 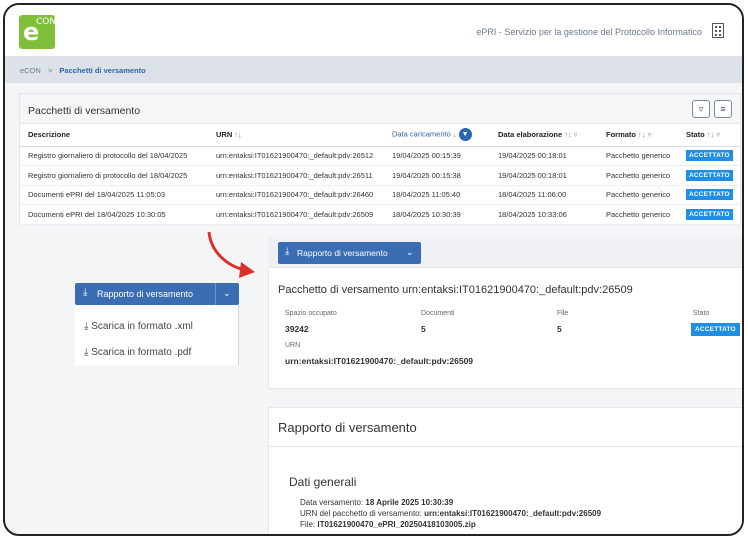 What do you see at coordinates (544, 214) in the screenshot?
I see `cell-elaborazione: 18/04/2025 10:33:06` at bounding box center [544, 214].